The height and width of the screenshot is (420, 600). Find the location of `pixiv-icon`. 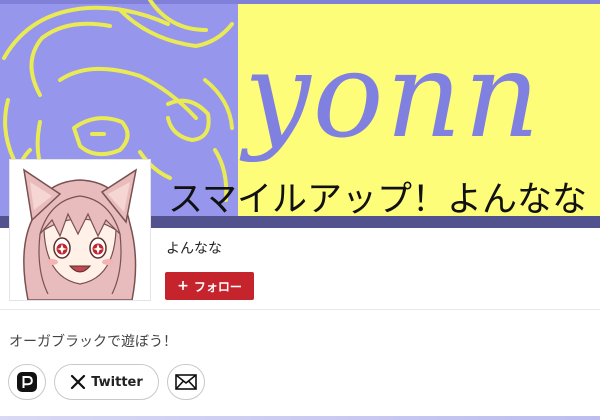

pixiv-icon is located at coordinates (27, 382).